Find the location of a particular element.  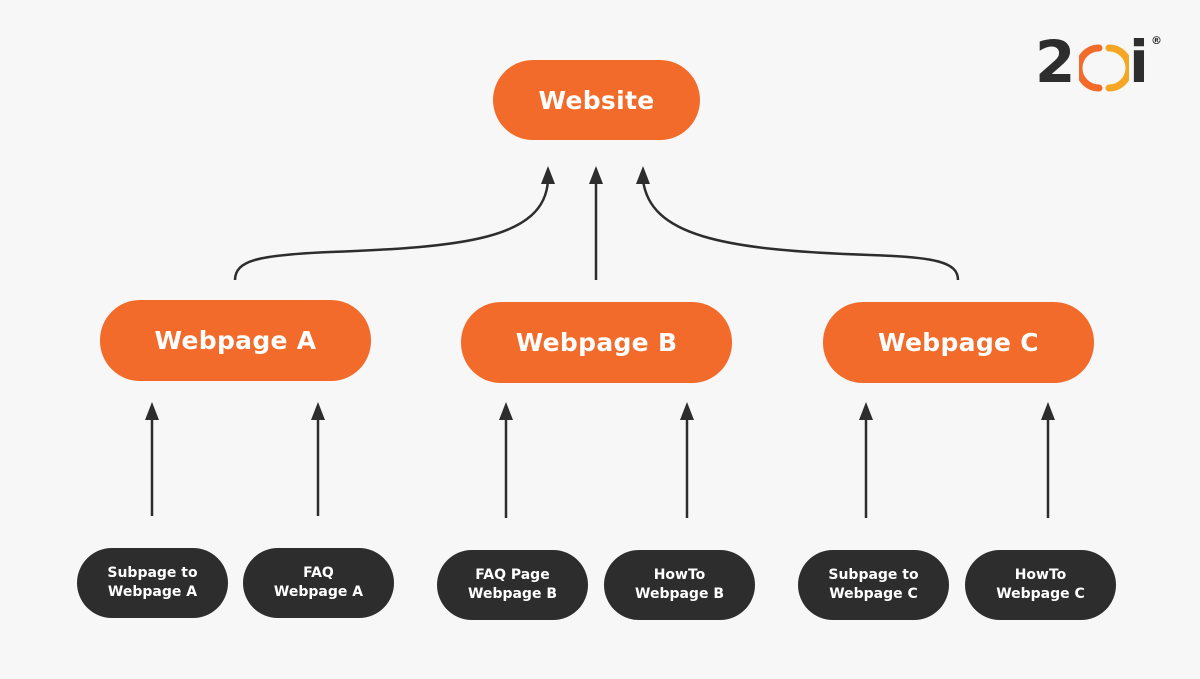

node-label: Webpage C is located at coordinates (958, 342).